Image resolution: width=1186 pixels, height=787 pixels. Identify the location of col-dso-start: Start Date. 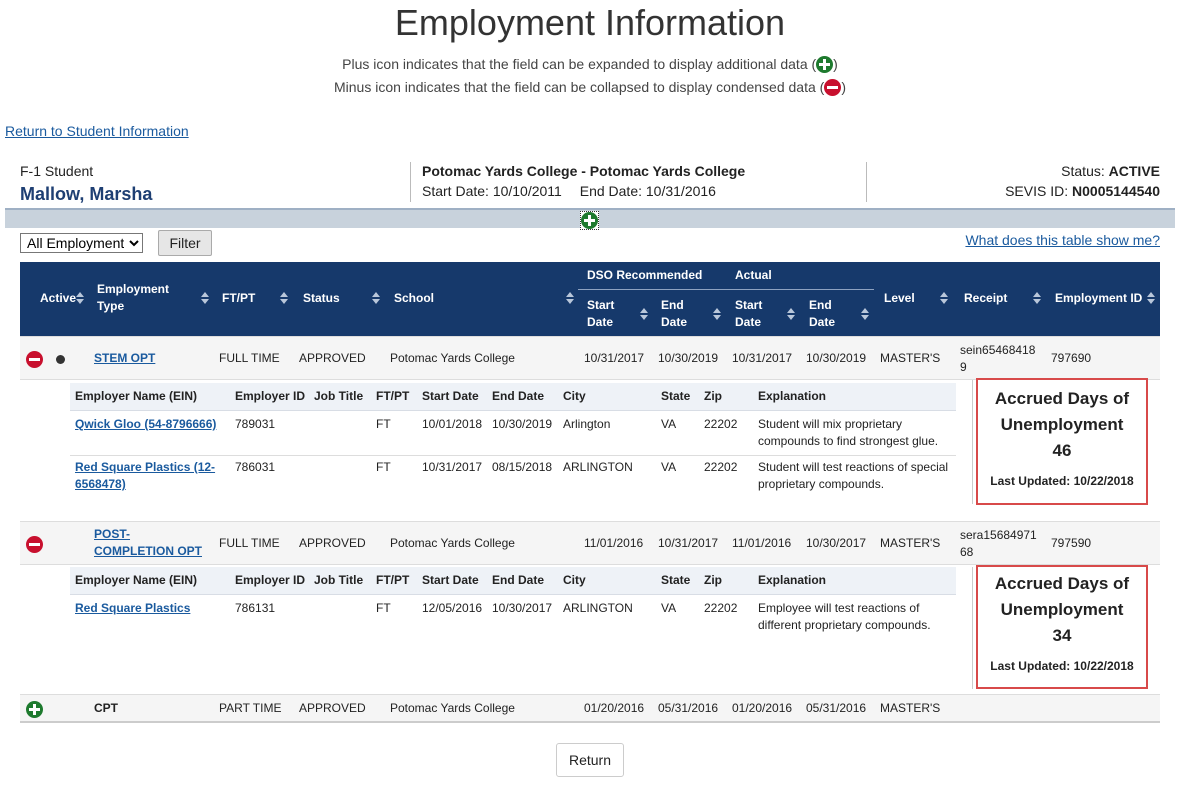
(600, 314).